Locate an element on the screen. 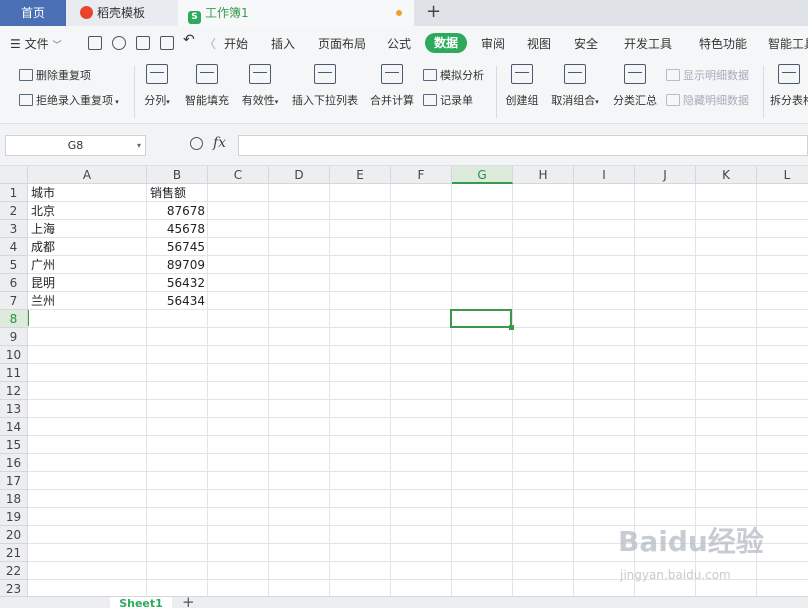 The image size is (808, 608). row-header-6: 6 is located at coordinates (14, 283).